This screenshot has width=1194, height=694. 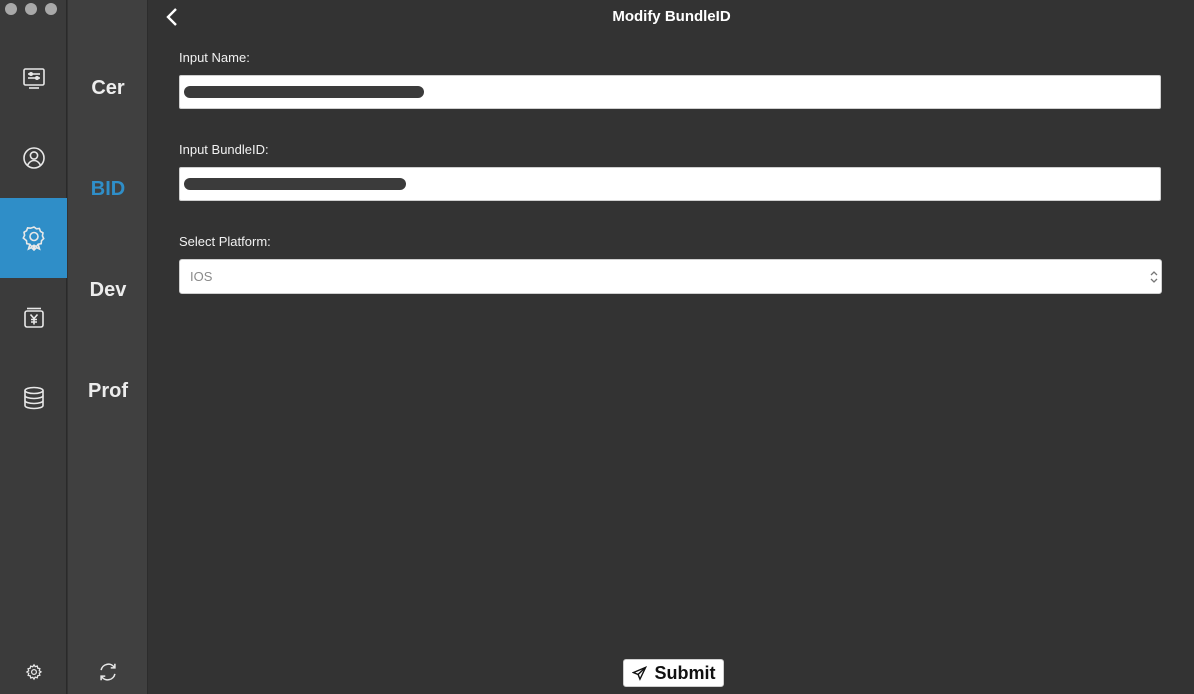 I want to click on submit-button: Submit, so click(x=673, y=673).